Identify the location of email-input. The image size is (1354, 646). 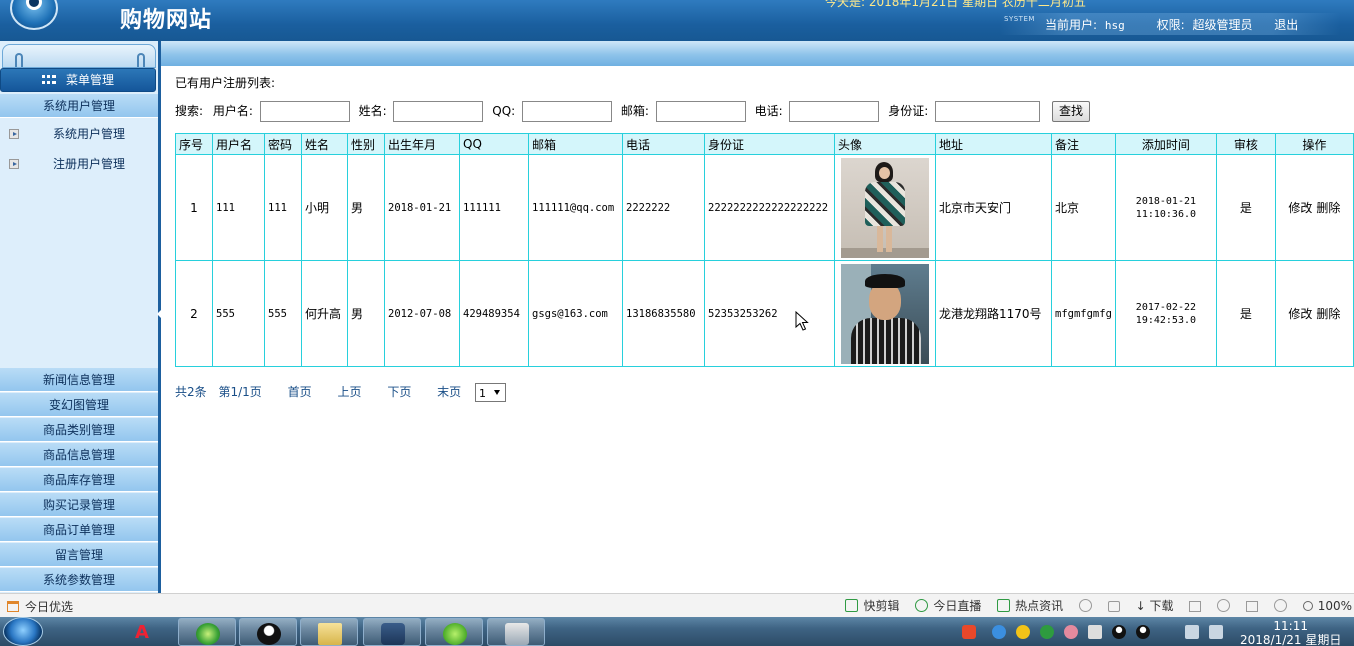
(700, 111).